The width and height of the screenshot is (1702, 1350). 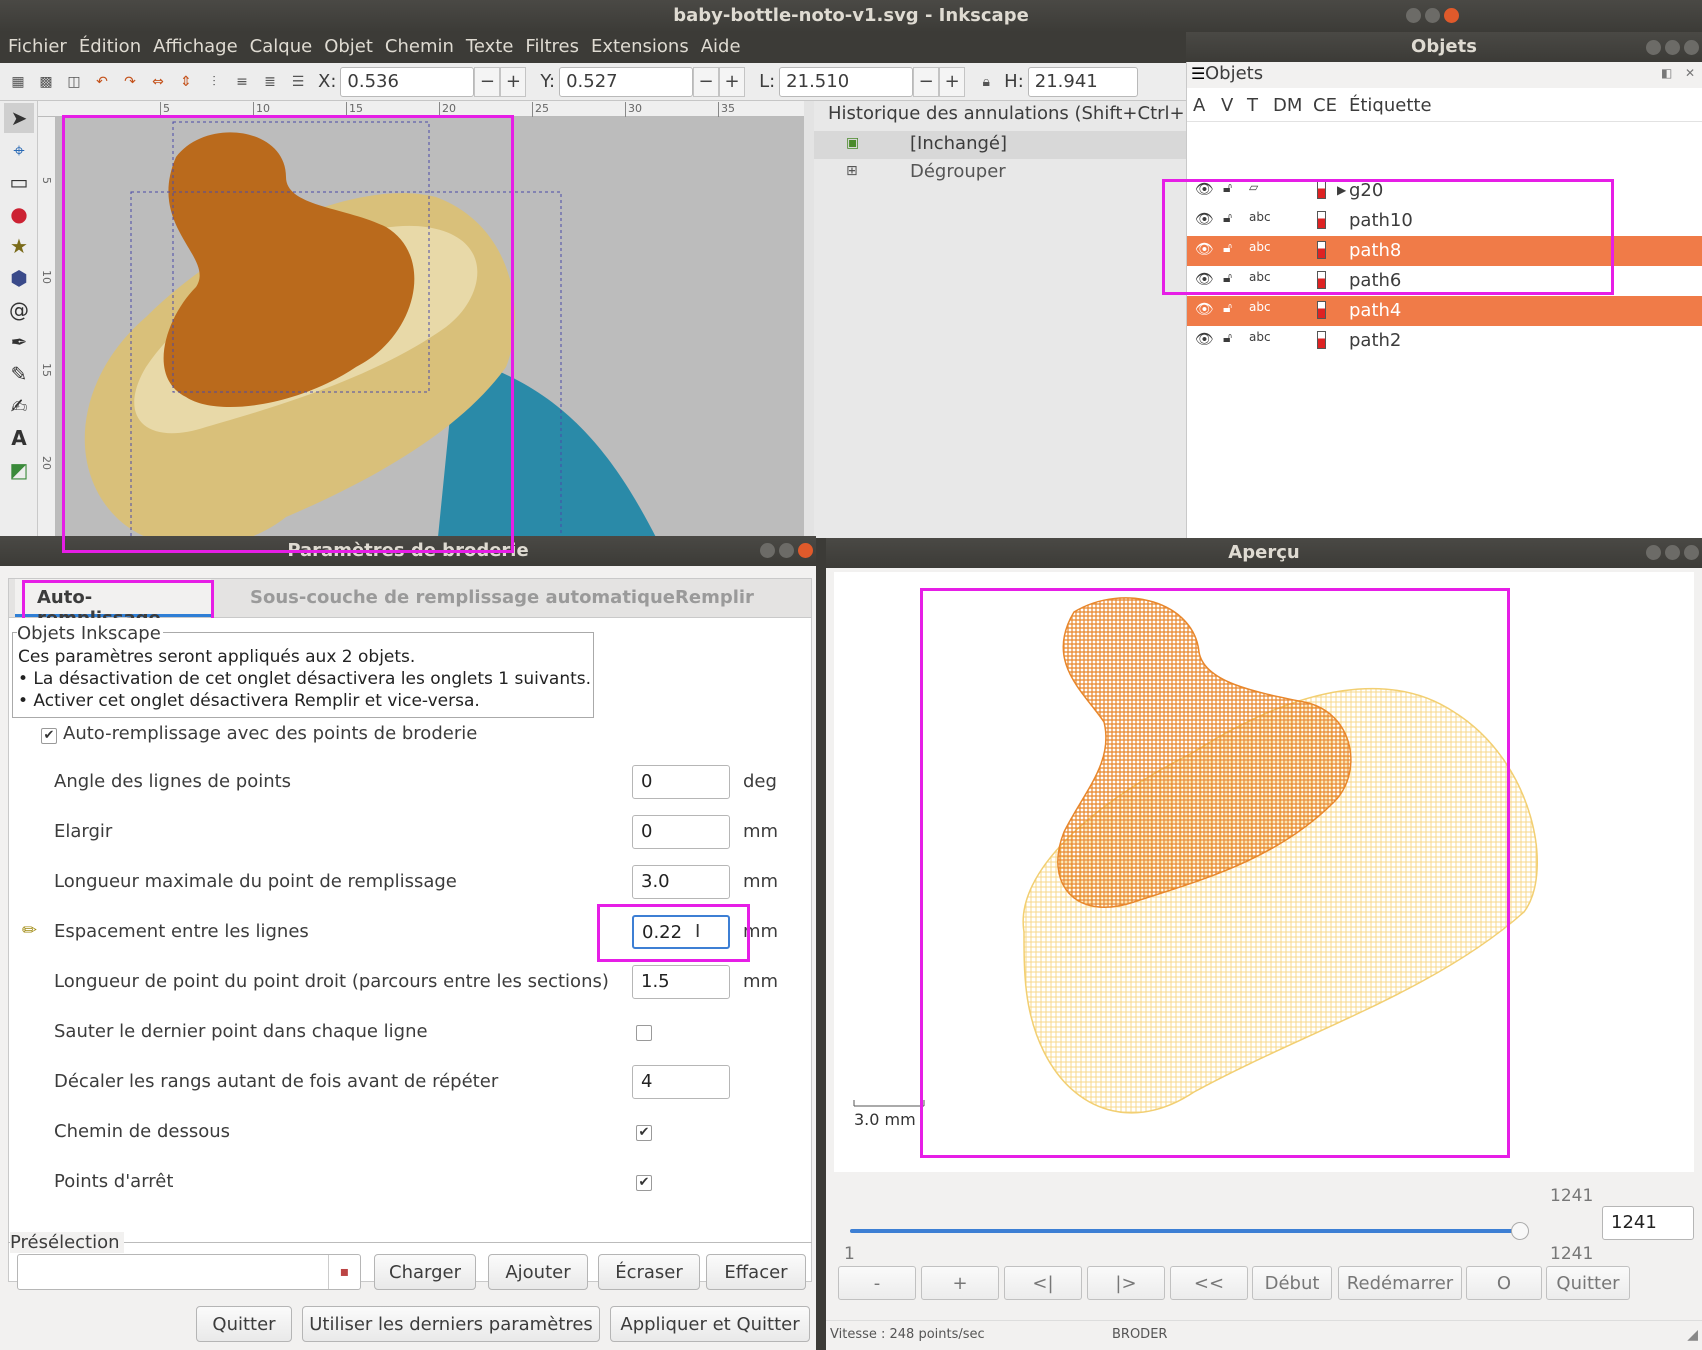 I want to click on flip-vertical-icon: ⇕, so click(x=186, y=82).